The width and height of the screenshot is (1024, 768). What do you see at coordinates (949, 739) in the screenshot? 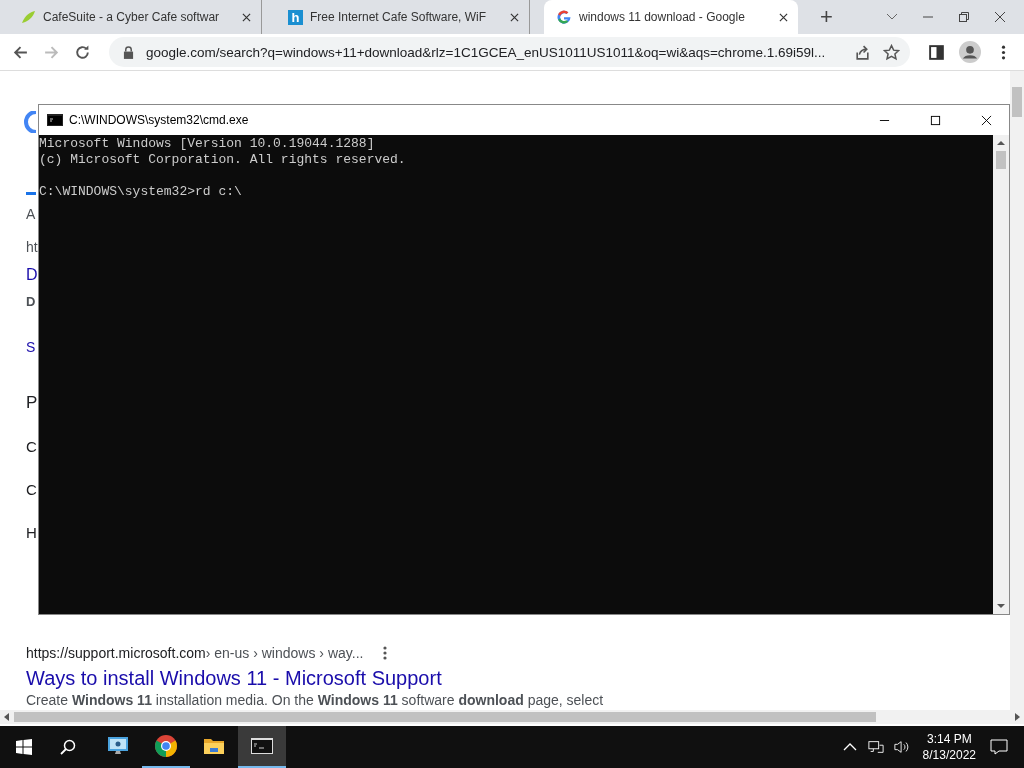
I see `time-text: 3:14 PM` at bounding box center [949, 739].